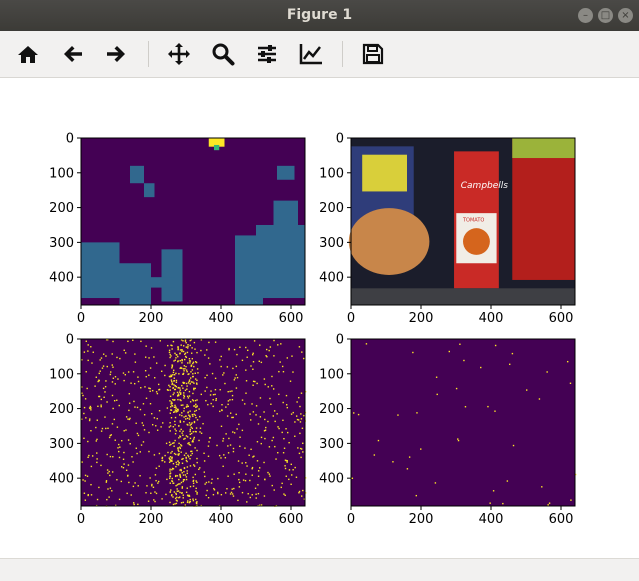 The image size is (639, 581). What do you see at coordinates (267, 54) in the screenshot?
I see `subplots-button` at bounding box center [267, 54].